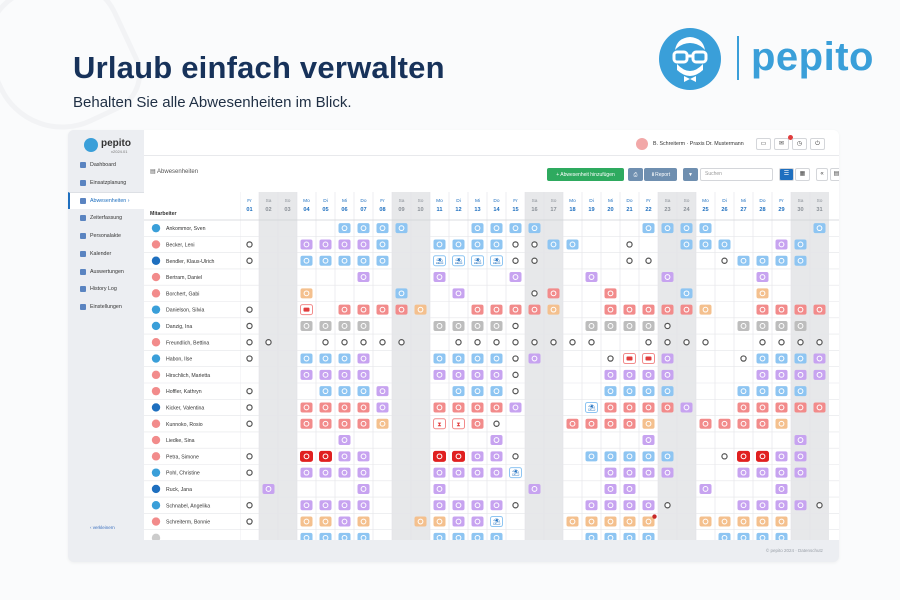 The height and width of the screenshot is (600, 900). Describe the element at coordinates (660, 174) in the screenshot. I see `report-button: ⬇ Report` at that location.